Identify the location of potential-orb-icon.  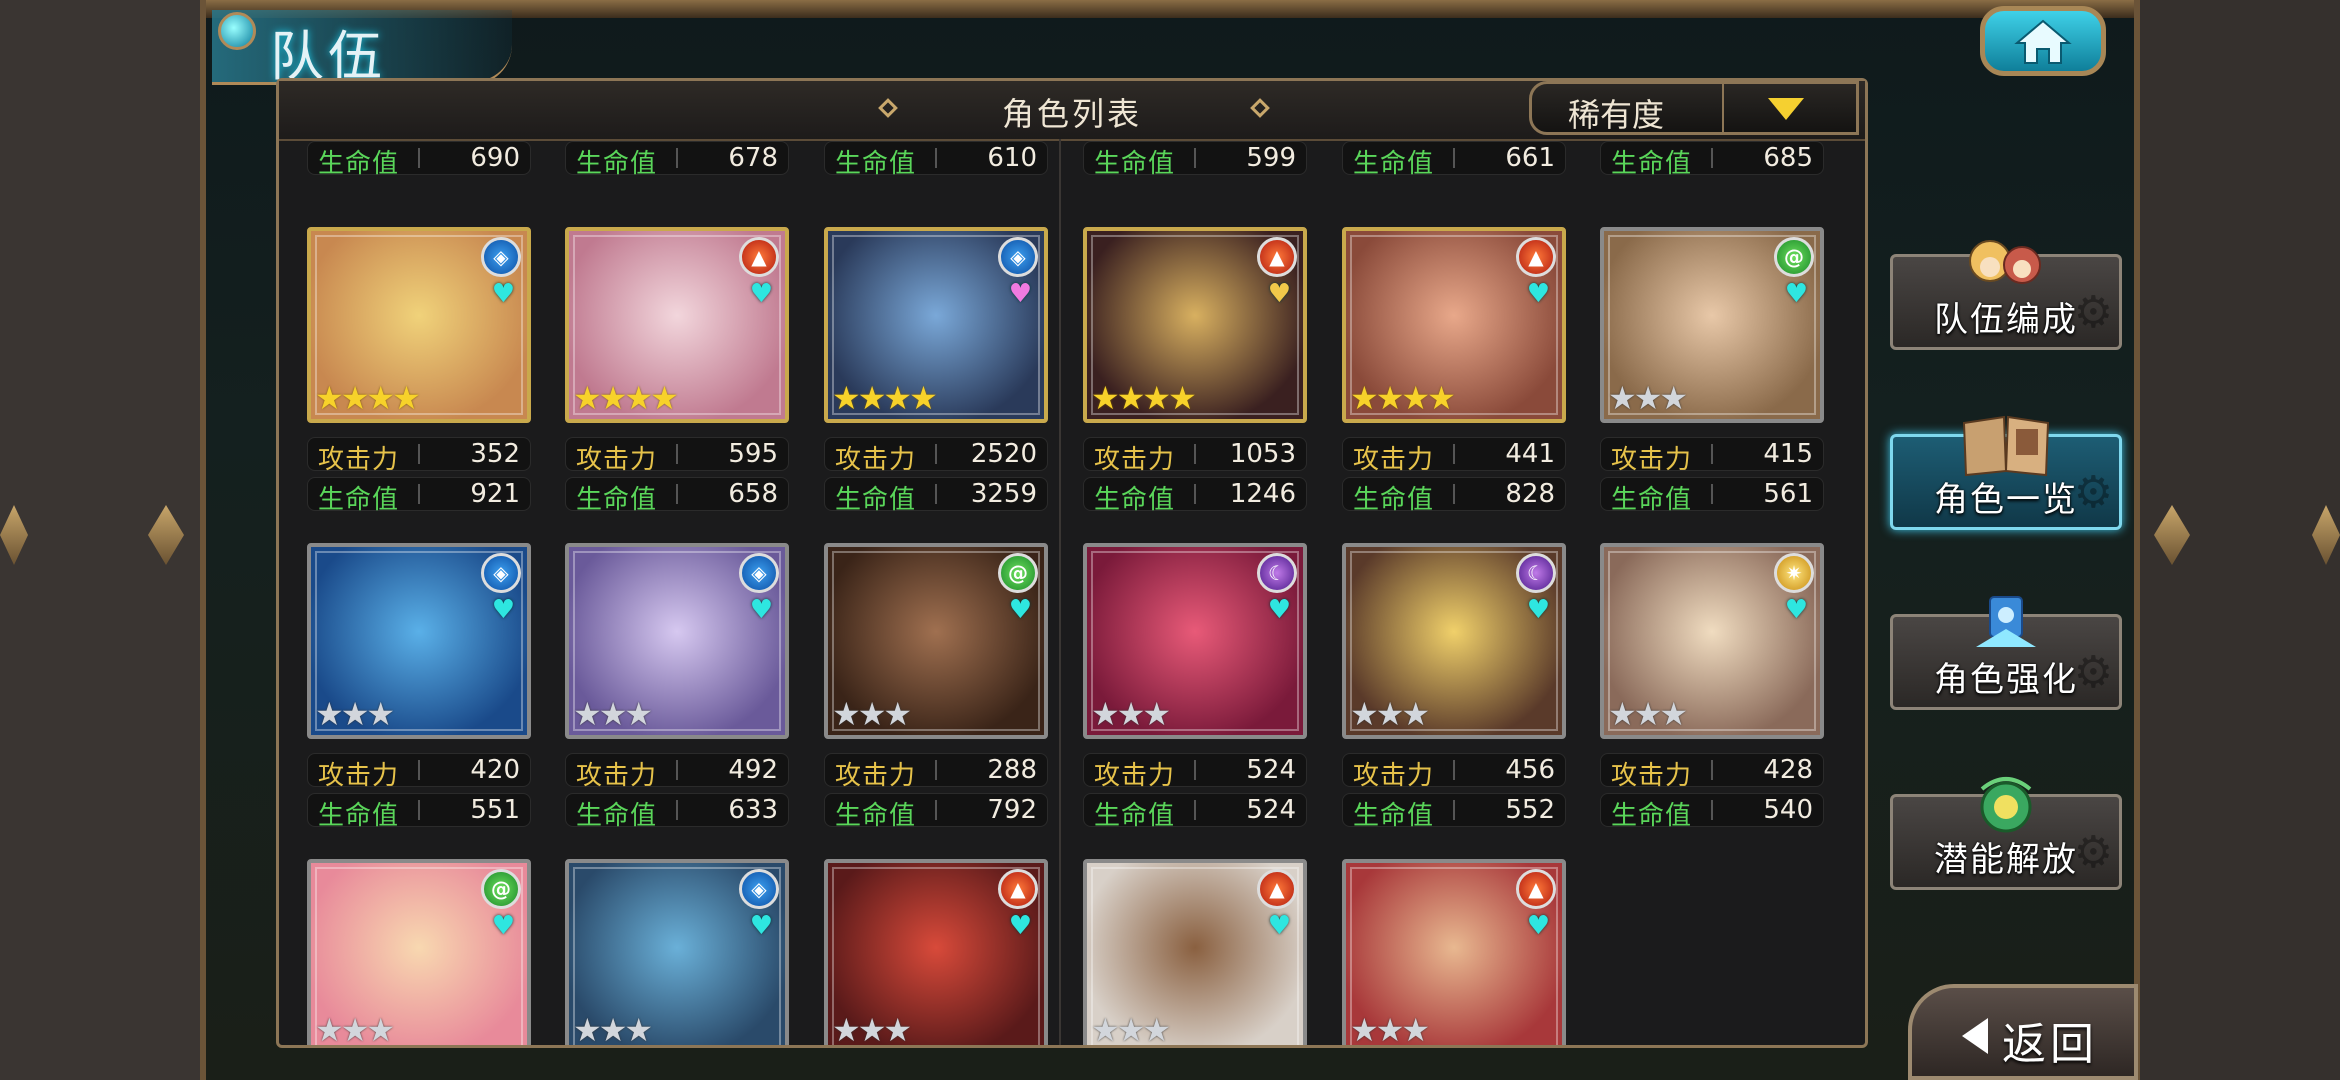
(2006, 805).